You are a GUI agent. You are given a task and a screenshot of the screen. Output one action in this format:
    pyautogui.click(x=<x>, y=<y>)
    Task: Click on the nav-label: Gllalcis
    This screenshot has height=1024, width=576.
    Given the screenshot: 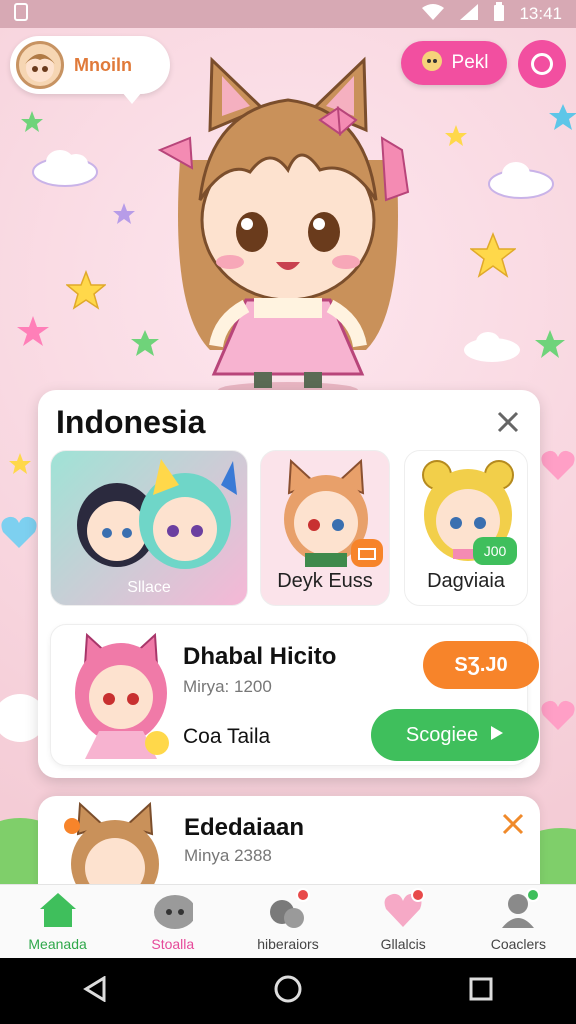 What is the action you would take?
    pyautogui.click(x=403, y=944)
    